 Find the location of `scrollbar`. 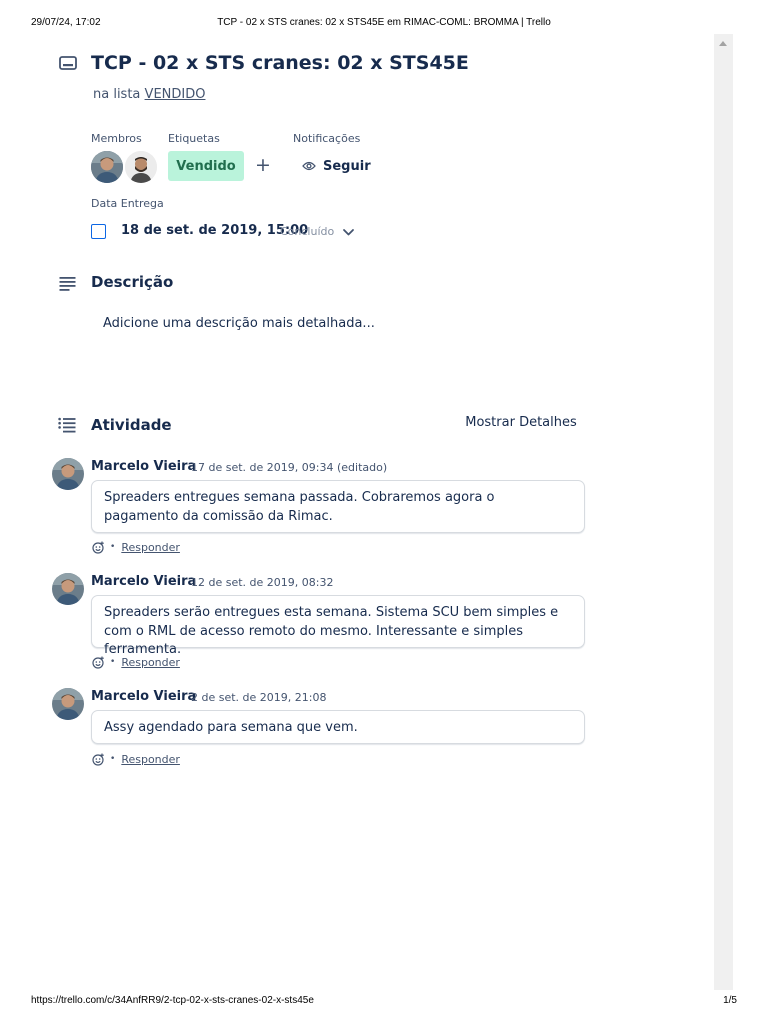

scrollbar is located at coordinates (723, 512).